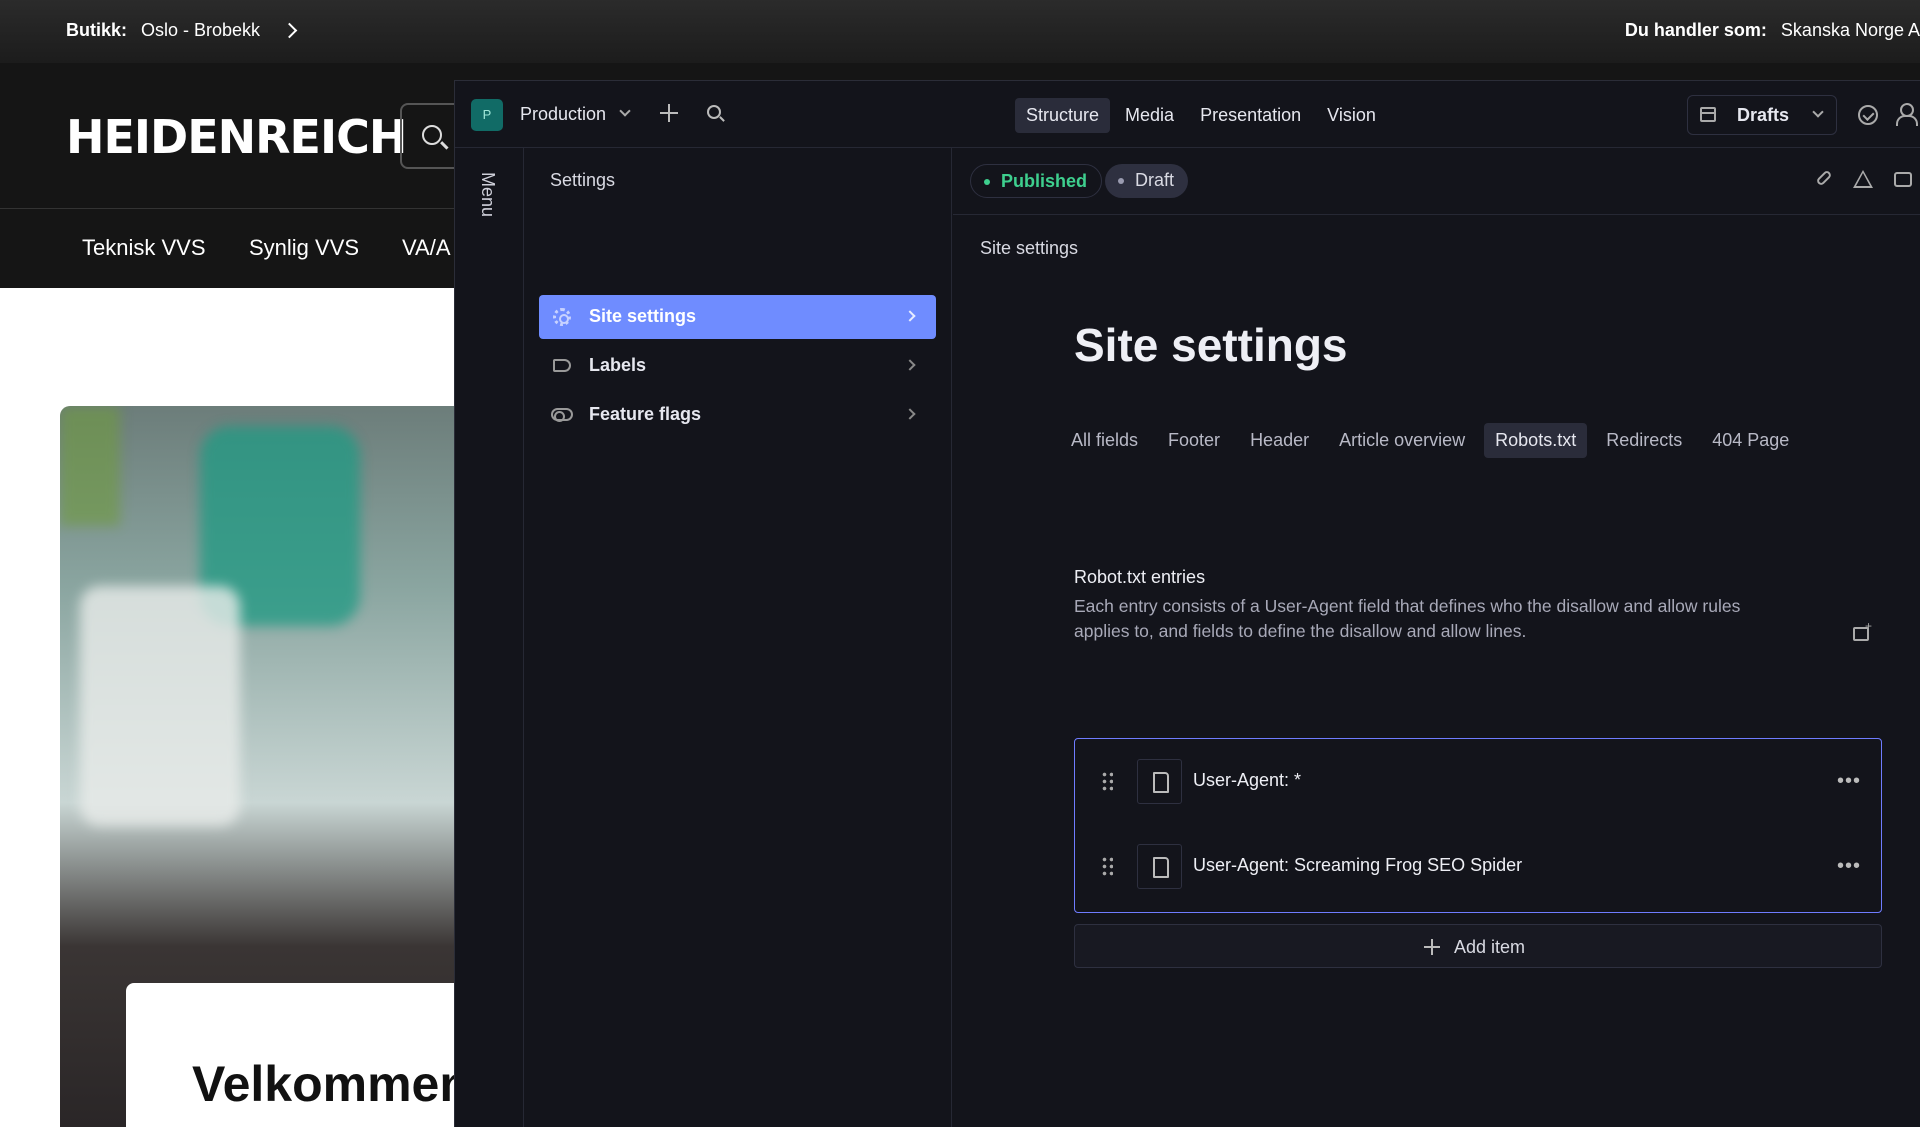  I want to click on nav-item-synlig-vvs: Synlig VVS, so click(304, 248).